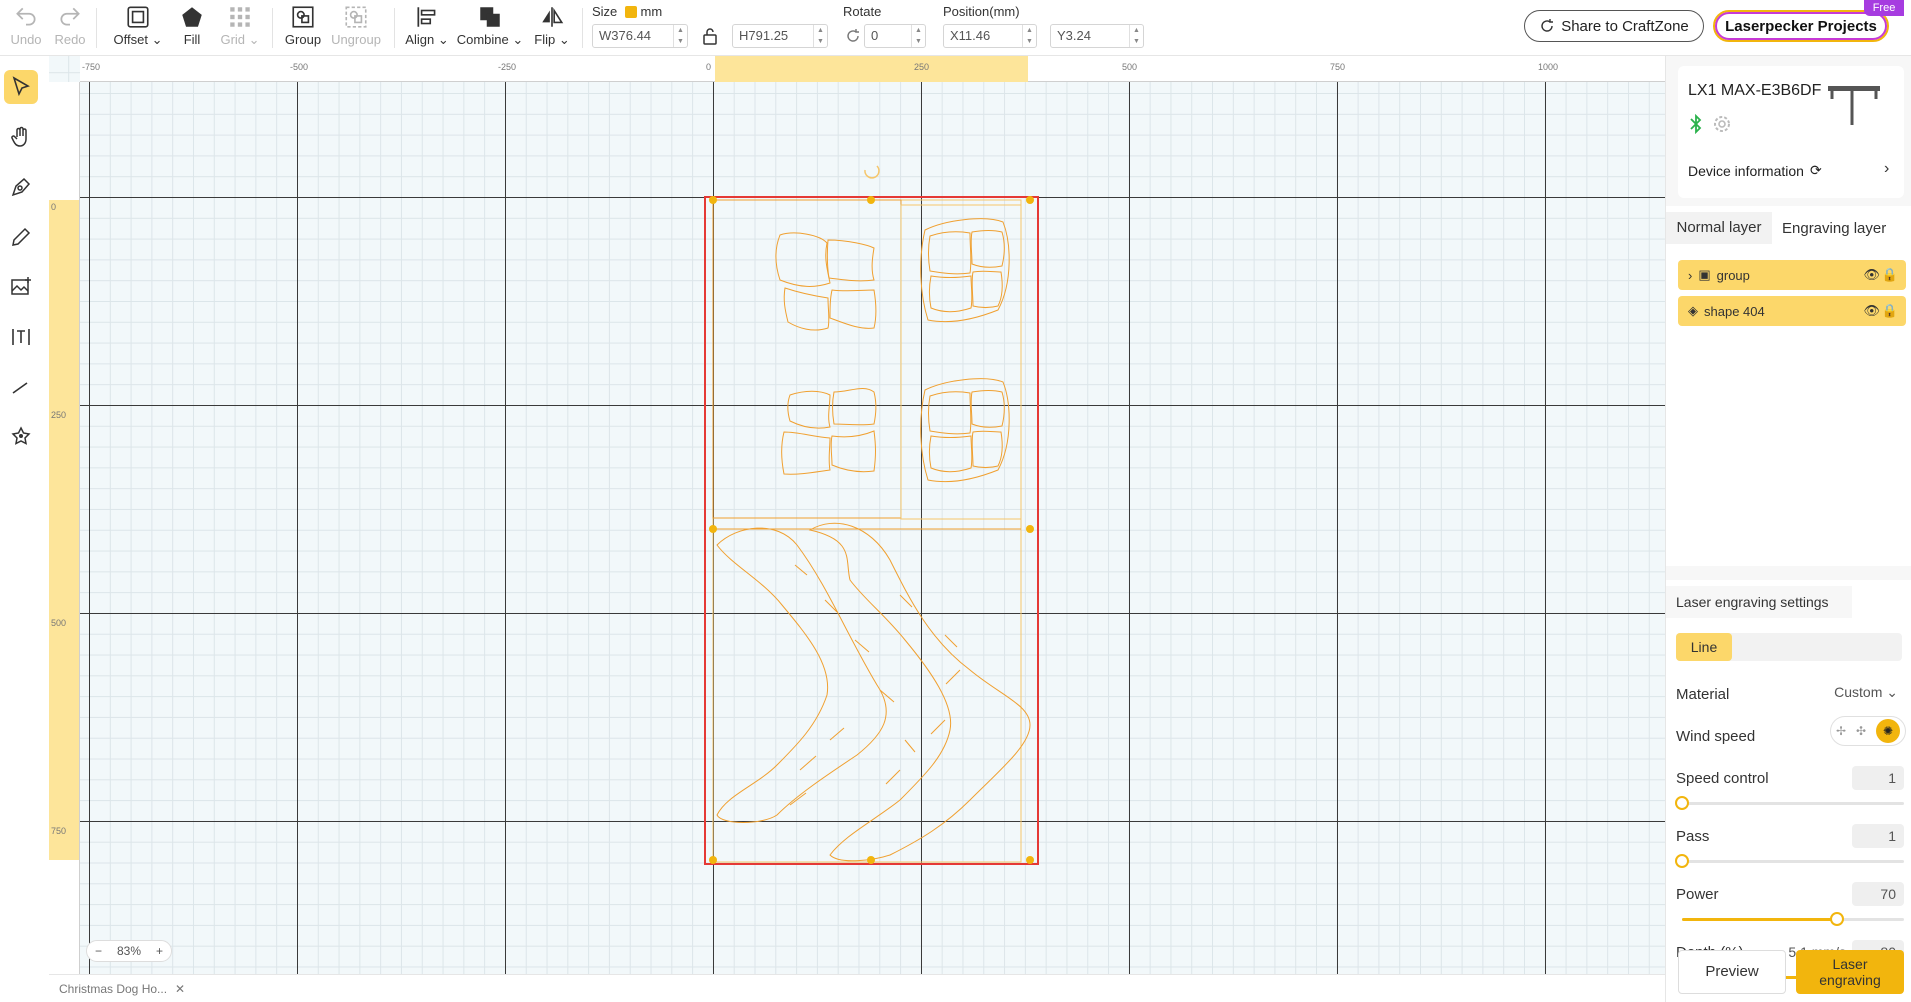 This screenshot has width=1911, height=1002. What do you see at coordinates (710, 36) in the screenshot?
I see `lock-ratio-icon` at bounding box center [710, 36].